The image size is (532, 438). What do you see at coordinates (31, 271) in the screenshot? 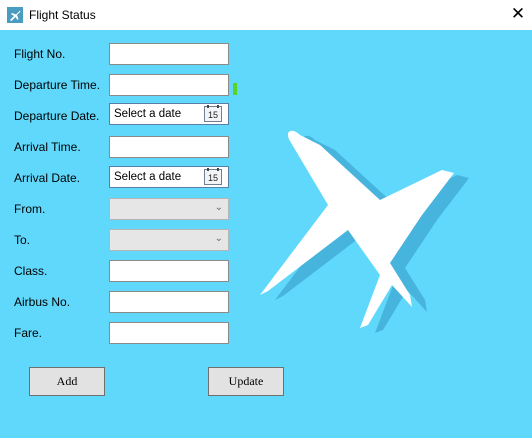
I see `class-label: Class.` at bounding box center [31, 271].